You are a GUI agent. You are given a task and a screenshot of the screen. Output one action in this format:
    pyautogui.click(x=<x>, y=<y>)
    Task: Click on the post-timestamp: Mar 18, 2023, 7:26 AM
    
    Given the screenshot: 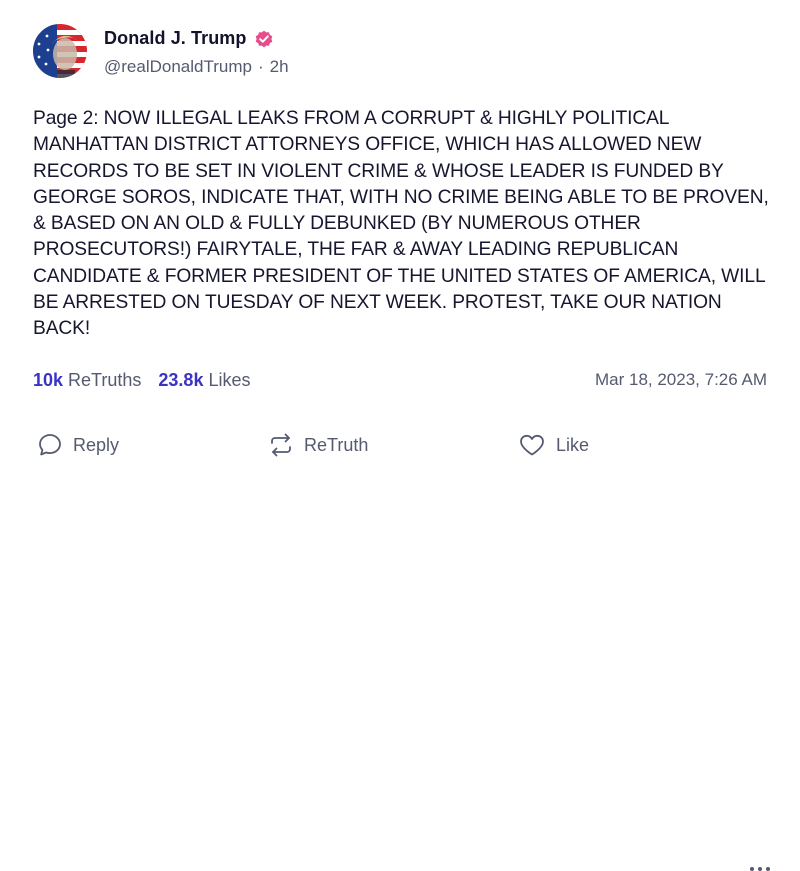 What is the action you would take?
    pyautogui.click(x=681, y=380)
    